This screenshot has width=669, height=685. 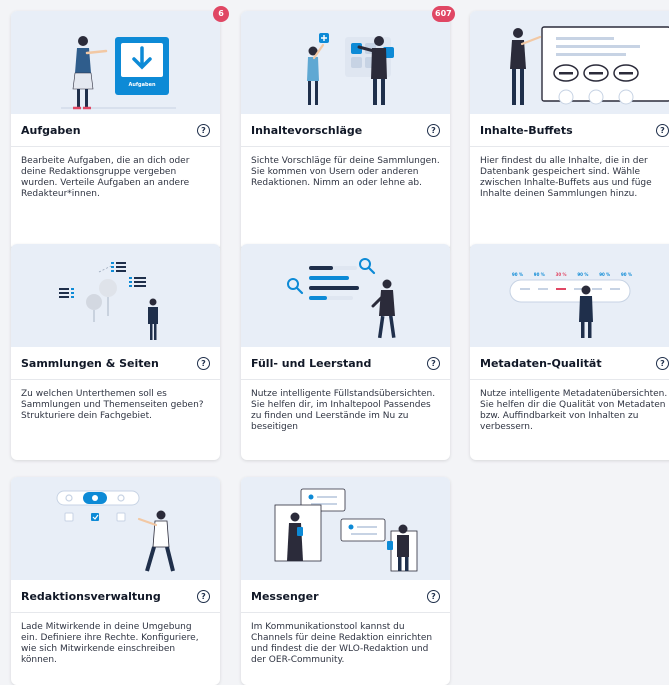 What do you see at coordinates (285, 596) in the screenshot?
I see `card-title: Messenger` at bounding box center [285, 596].